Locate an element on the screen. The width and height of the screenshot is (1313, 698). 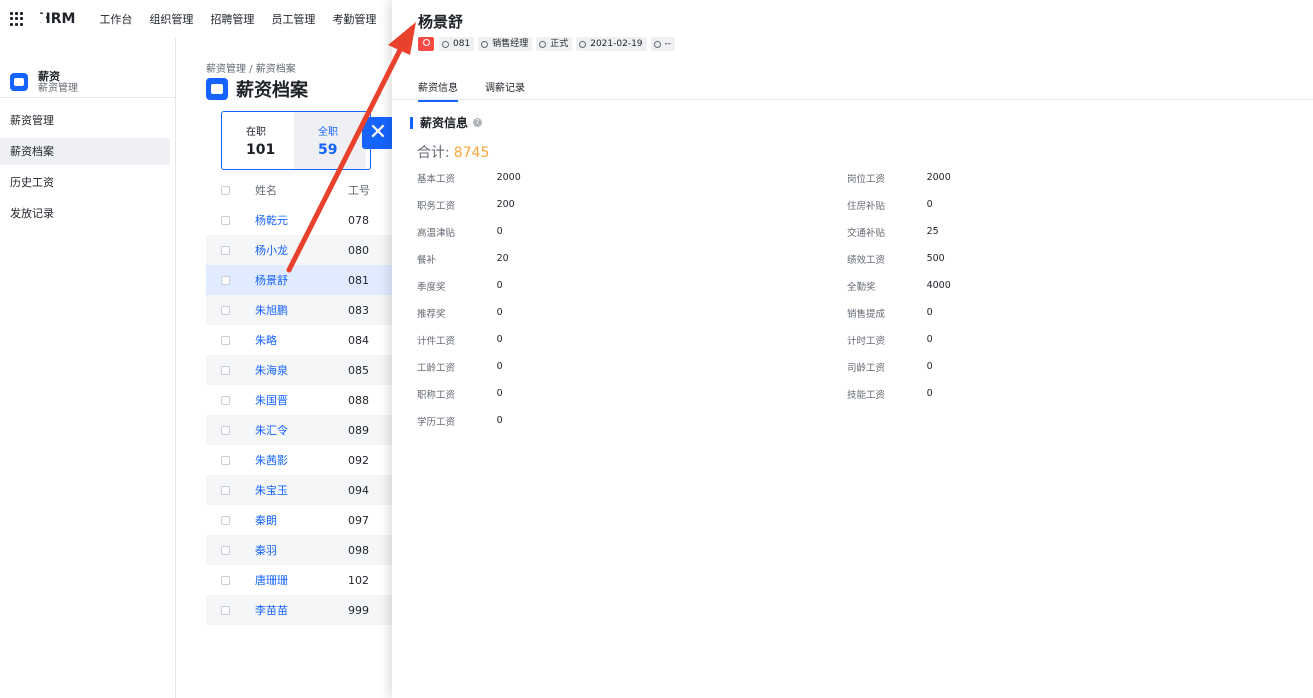
layers-icon is located at coordinates (485, 44).